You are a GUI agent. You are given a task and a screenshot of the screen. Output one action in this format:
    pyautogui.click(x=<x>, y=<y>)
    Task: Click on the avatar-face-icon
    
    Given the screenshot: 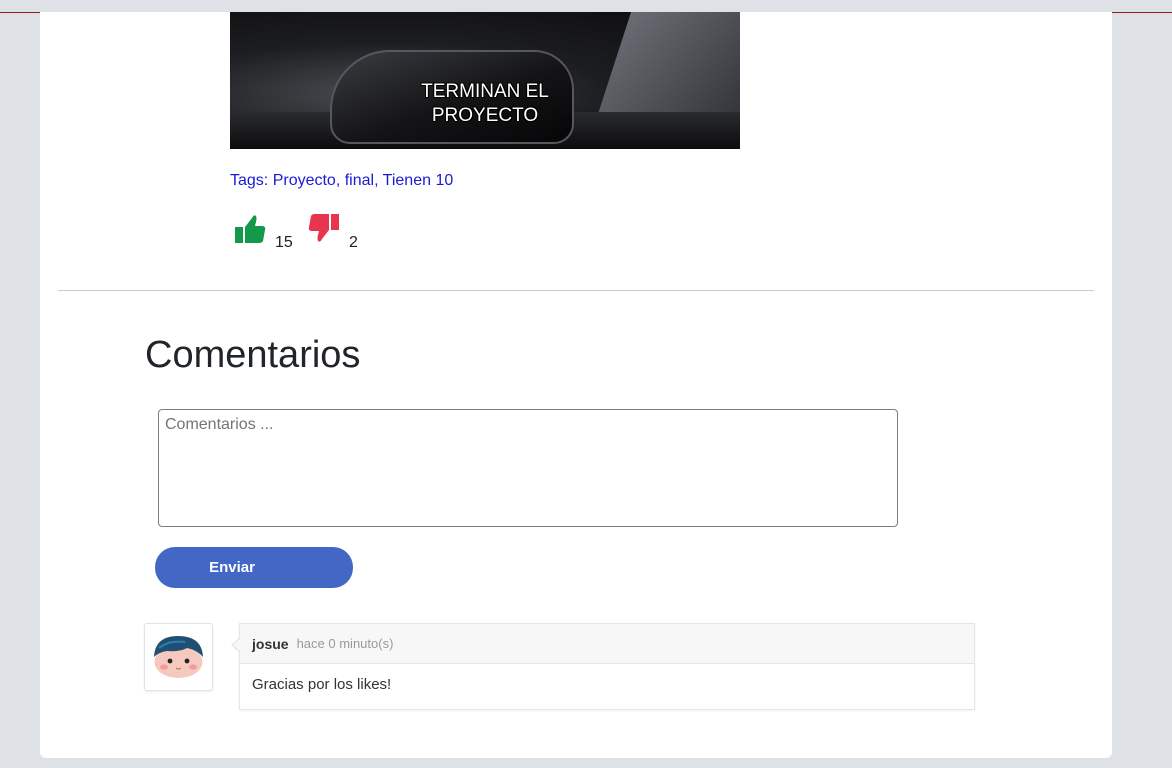 What is the action you would take?
    pyautogui.click(x=178, y=657)
    